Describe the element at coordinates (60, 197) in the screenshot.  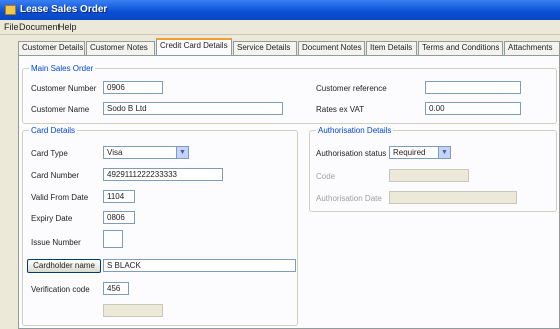
I see `valid-from-label: Valid From Date` at that location.